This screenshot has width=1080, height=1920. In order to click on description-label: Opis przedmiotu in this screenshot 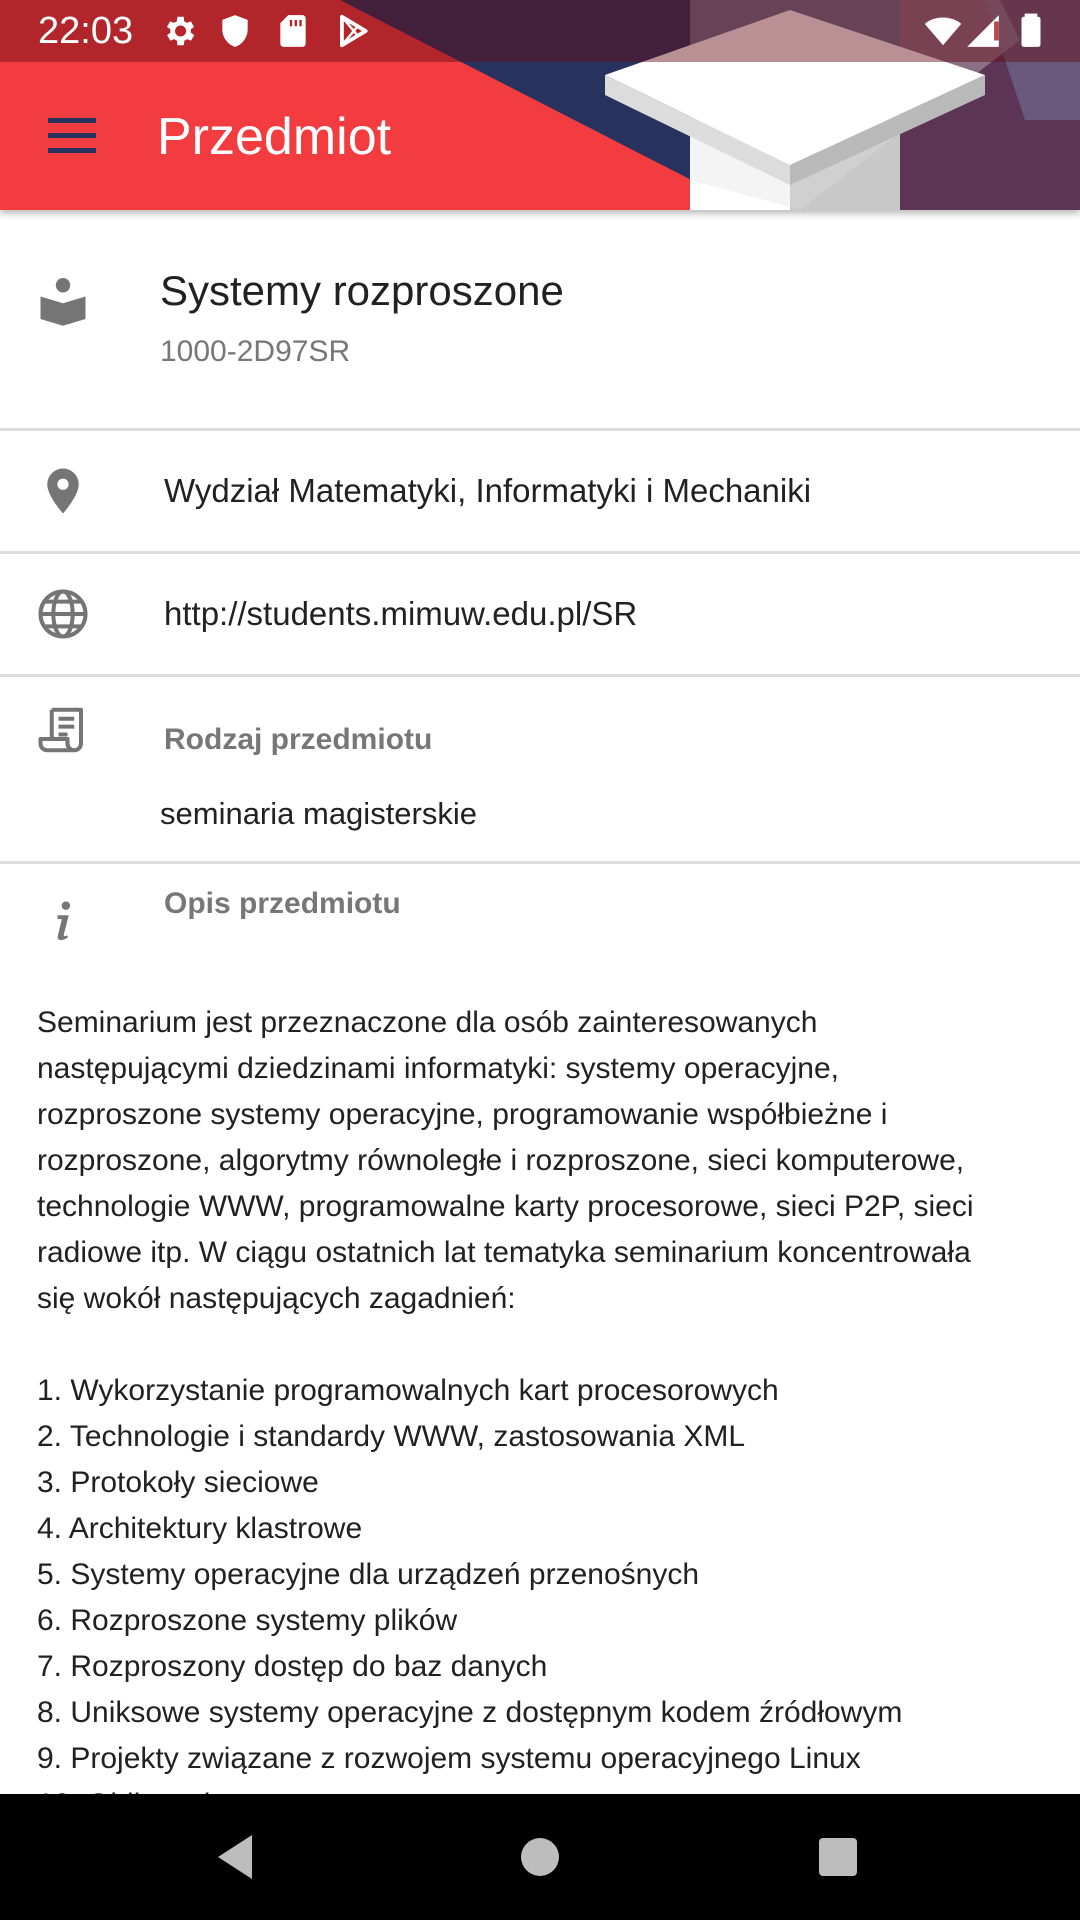, I will do `click(282, 903)`.